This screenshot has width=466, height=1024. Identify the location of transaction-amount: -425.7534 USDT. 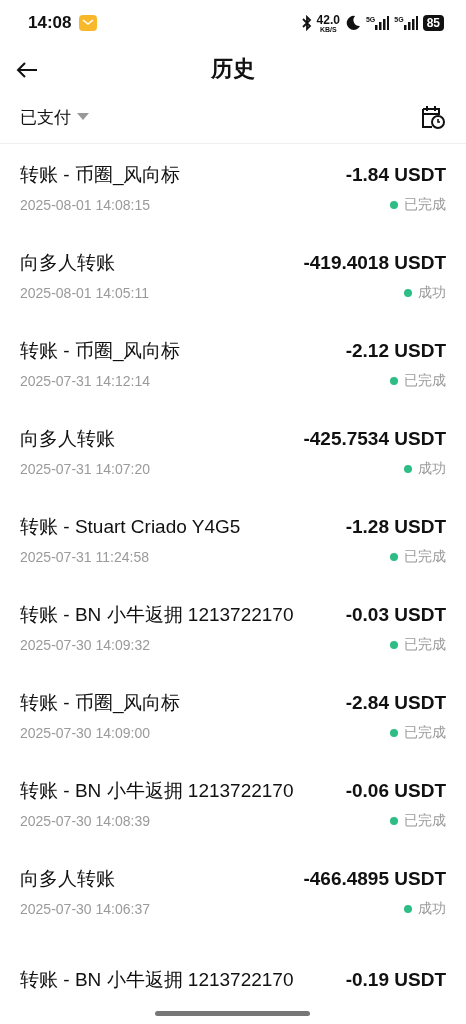
(374, 439).